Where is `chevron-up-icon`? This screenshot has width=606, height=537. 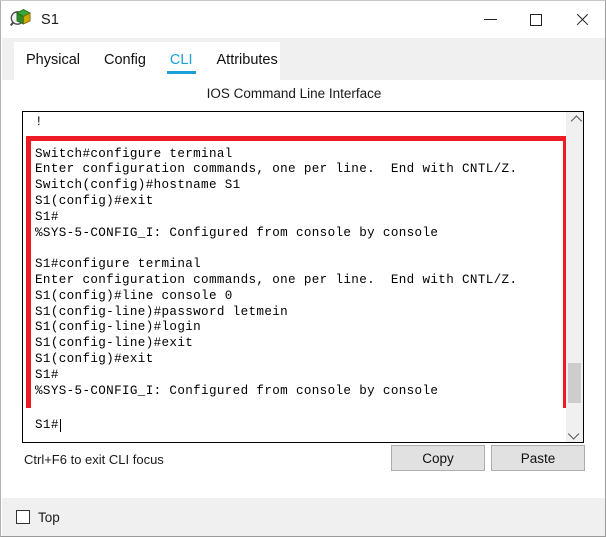 chevron-up-icon is located at coordinates (576, 120).